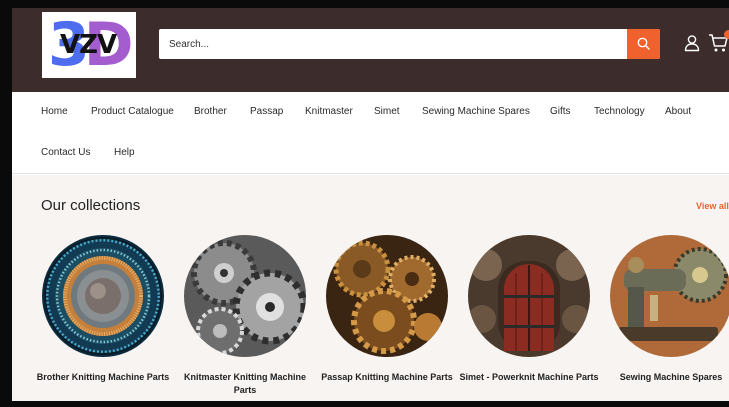  Describe the element at coordinates (6, 203) in the screenshot. I see `frame-border-left` at that location.